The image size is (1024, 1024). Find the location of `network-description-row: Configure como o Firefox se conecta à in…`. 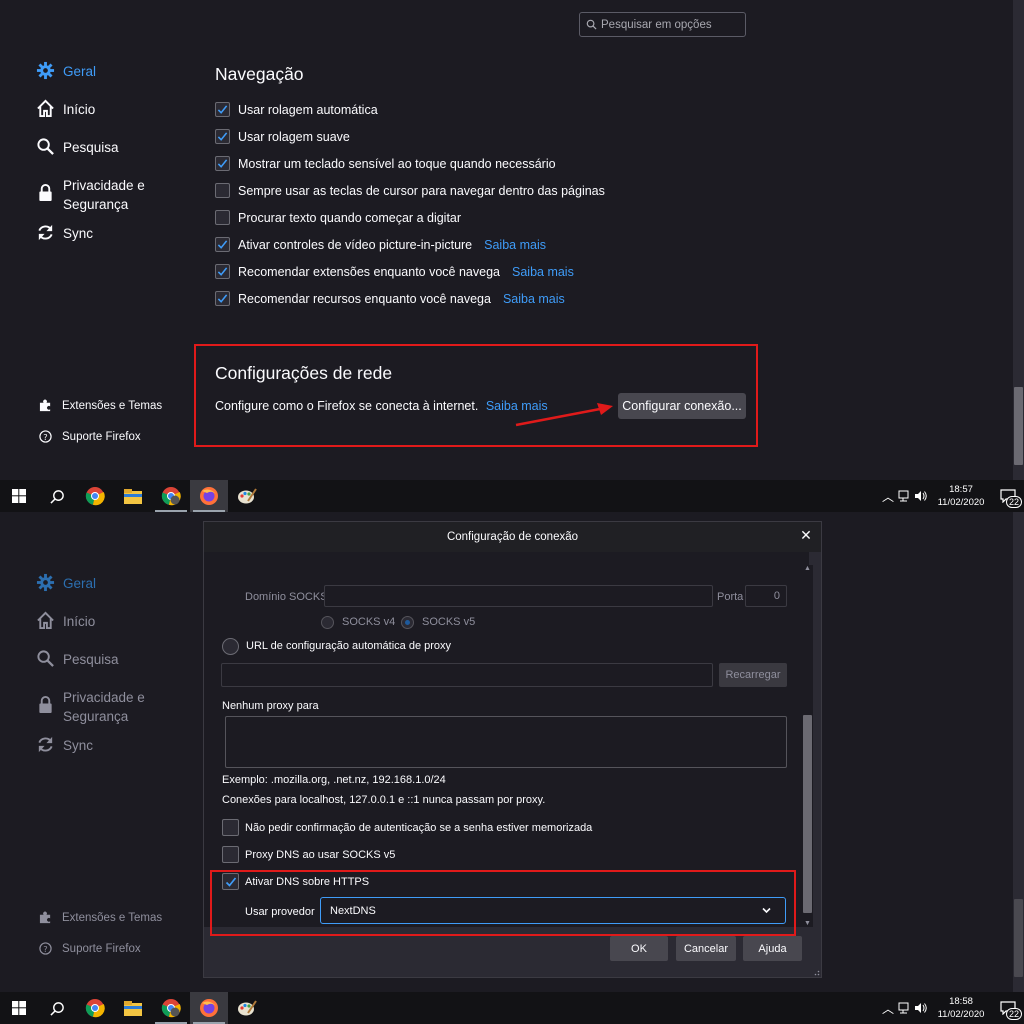

network-description-row: Configure como o Firefox se conecta à in… is located at coordinates (381, 406).